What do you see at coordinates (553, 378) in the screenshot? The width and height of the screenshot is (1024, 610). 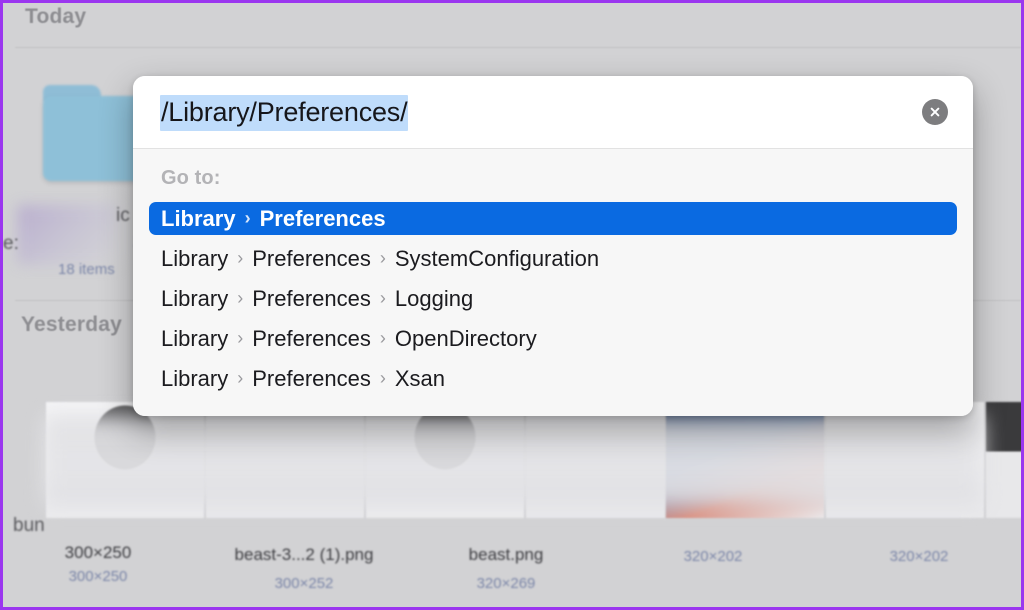 I see `suggestion-row: Library › Preferences › Xsan` at bounding box center [553, 378].